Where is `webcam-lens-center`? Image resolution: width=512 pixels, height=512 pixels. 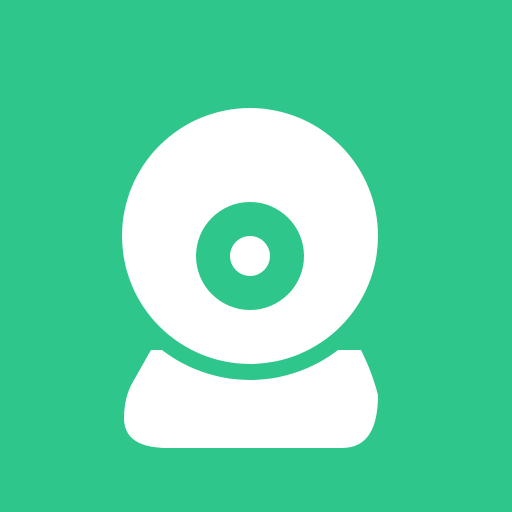 webcam-lens-center is located at coordinates (250, 256).